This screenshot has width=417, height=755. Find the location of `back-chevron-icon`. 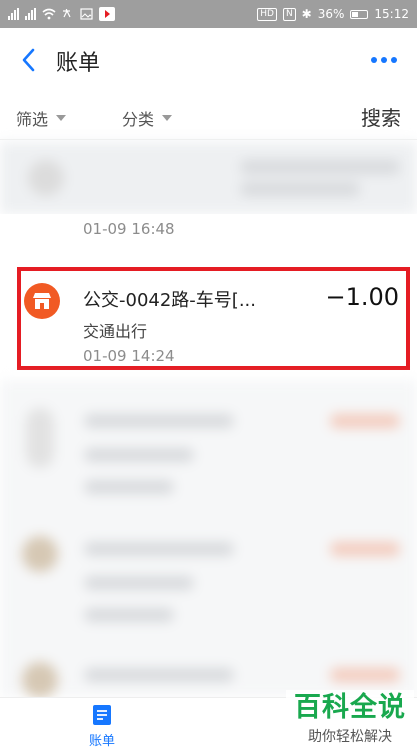

back-chevron-icon is located at coordinates (29, 60).